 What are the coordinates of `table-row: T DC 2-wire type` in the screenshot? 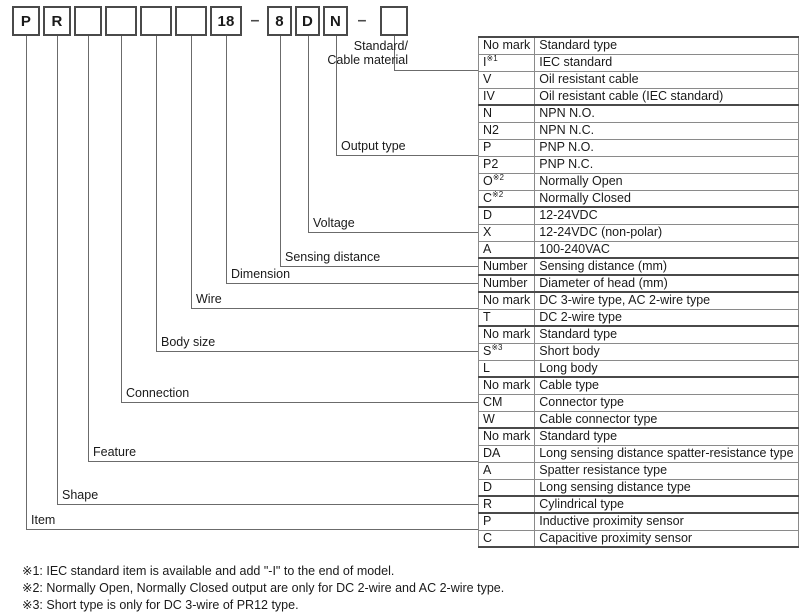 It's located at (638, 317).